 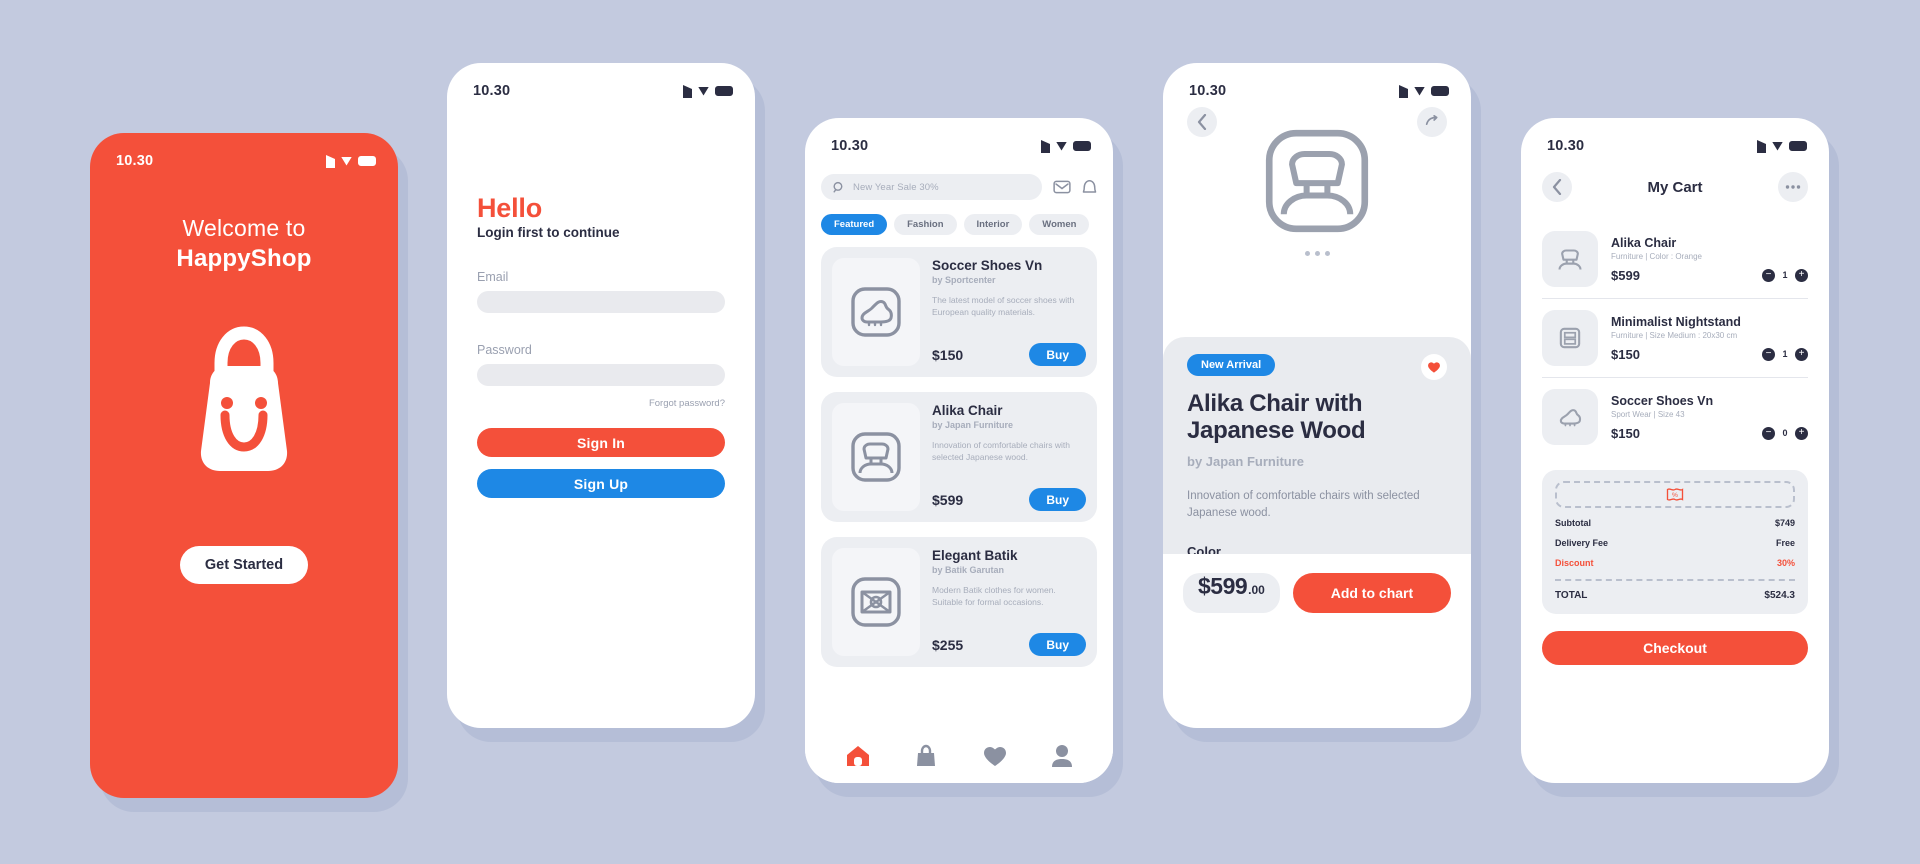 What do you see at coordinates (987, 265) in the screenshot?
I see `product-title: Soccer Shoes Vn` at bounding box center [987, 265].